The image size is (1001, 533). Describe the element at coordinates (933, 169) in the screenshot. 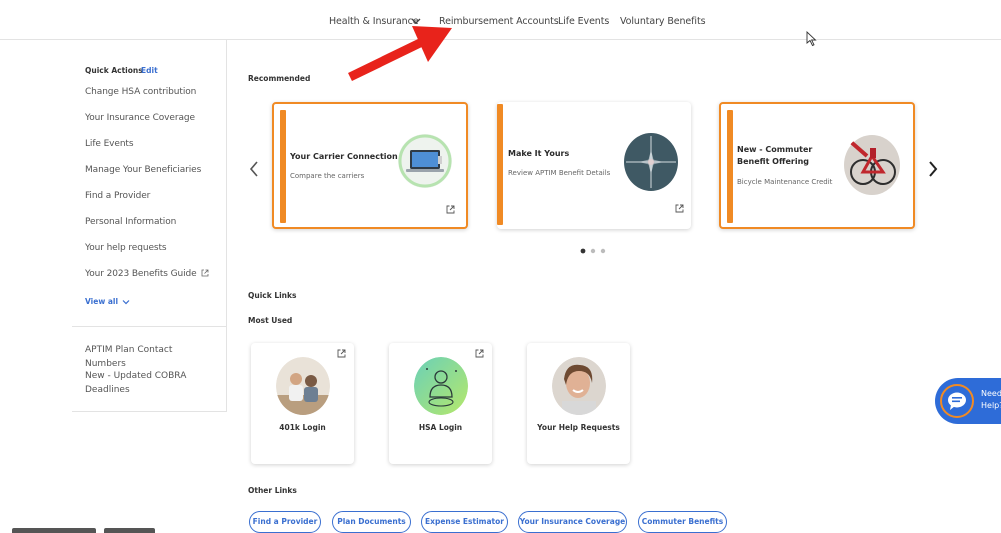

I see `chevron-right-icon` at that location.